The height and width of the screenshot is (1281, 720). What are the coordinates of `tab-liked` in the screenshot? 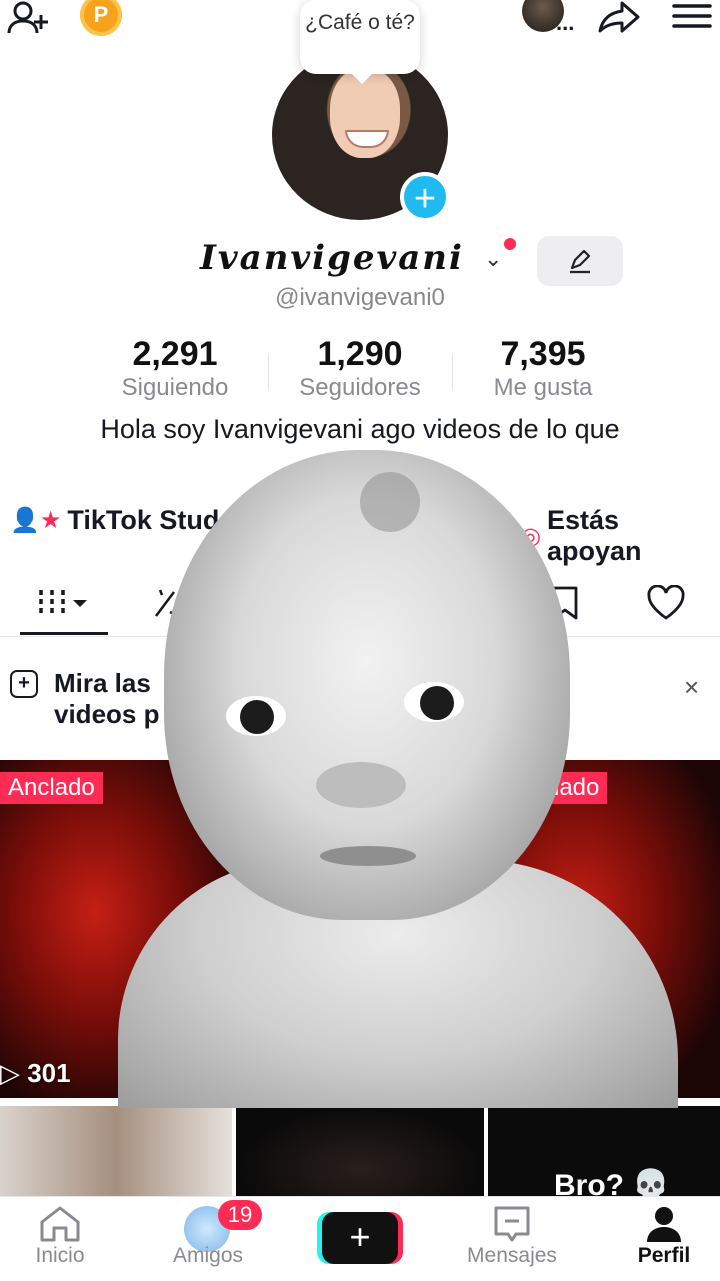 It's located at (666, 603).